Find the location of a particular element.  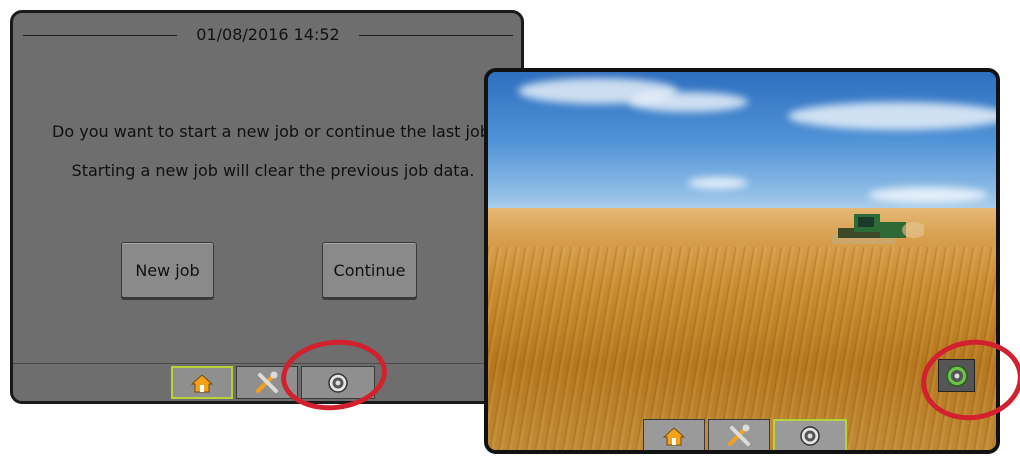

tab-tools is located at coordinates (739, 434).